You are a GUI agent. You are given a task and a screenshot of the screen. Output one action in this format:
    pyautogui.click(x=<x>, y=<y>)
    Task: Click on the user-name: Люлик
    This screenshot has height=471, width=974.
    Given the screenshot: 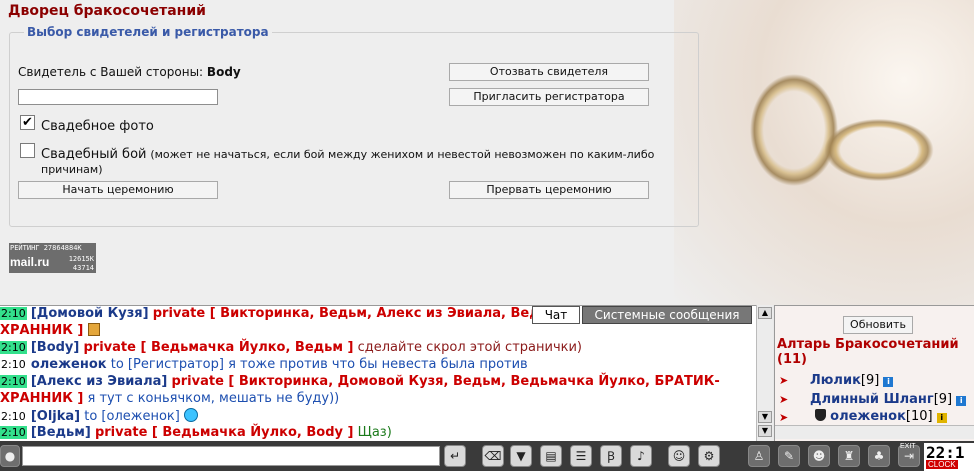 What is the action you would take?
    pyautogui.click(x=835, y=380)
    